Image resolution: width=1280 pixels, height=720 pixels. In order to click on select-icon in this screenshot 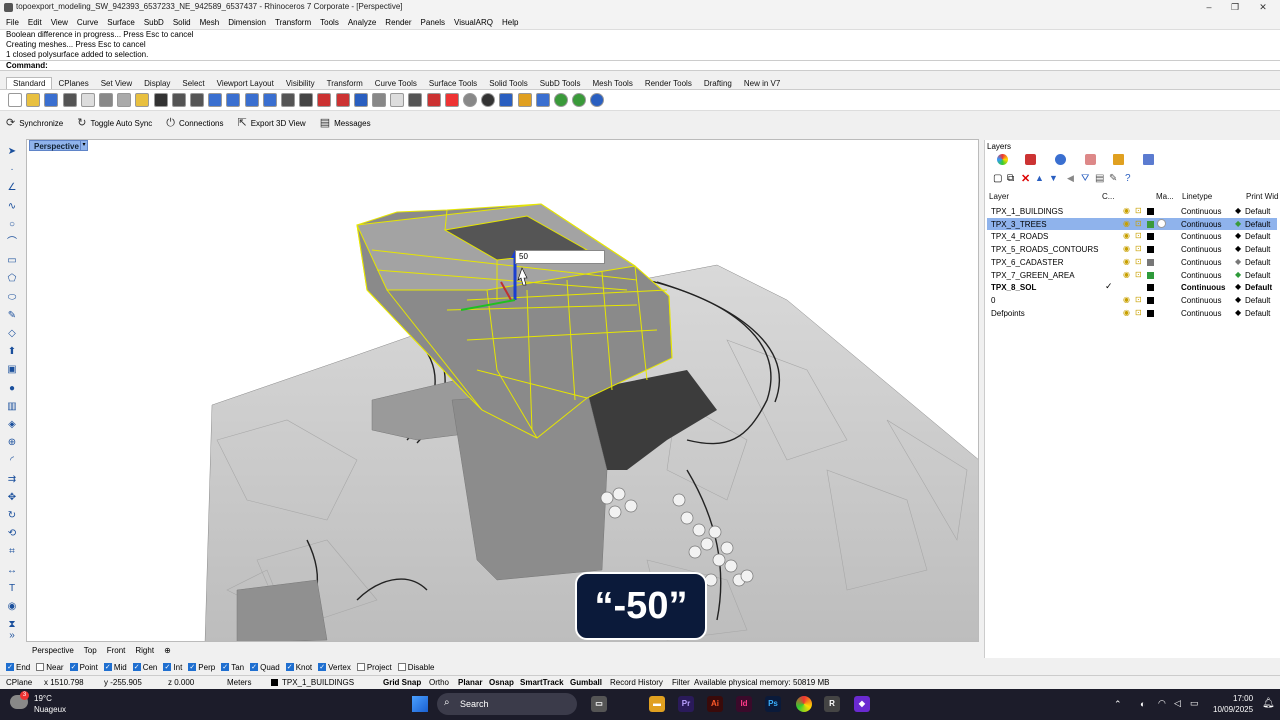, I will do `click(542, 100)`.